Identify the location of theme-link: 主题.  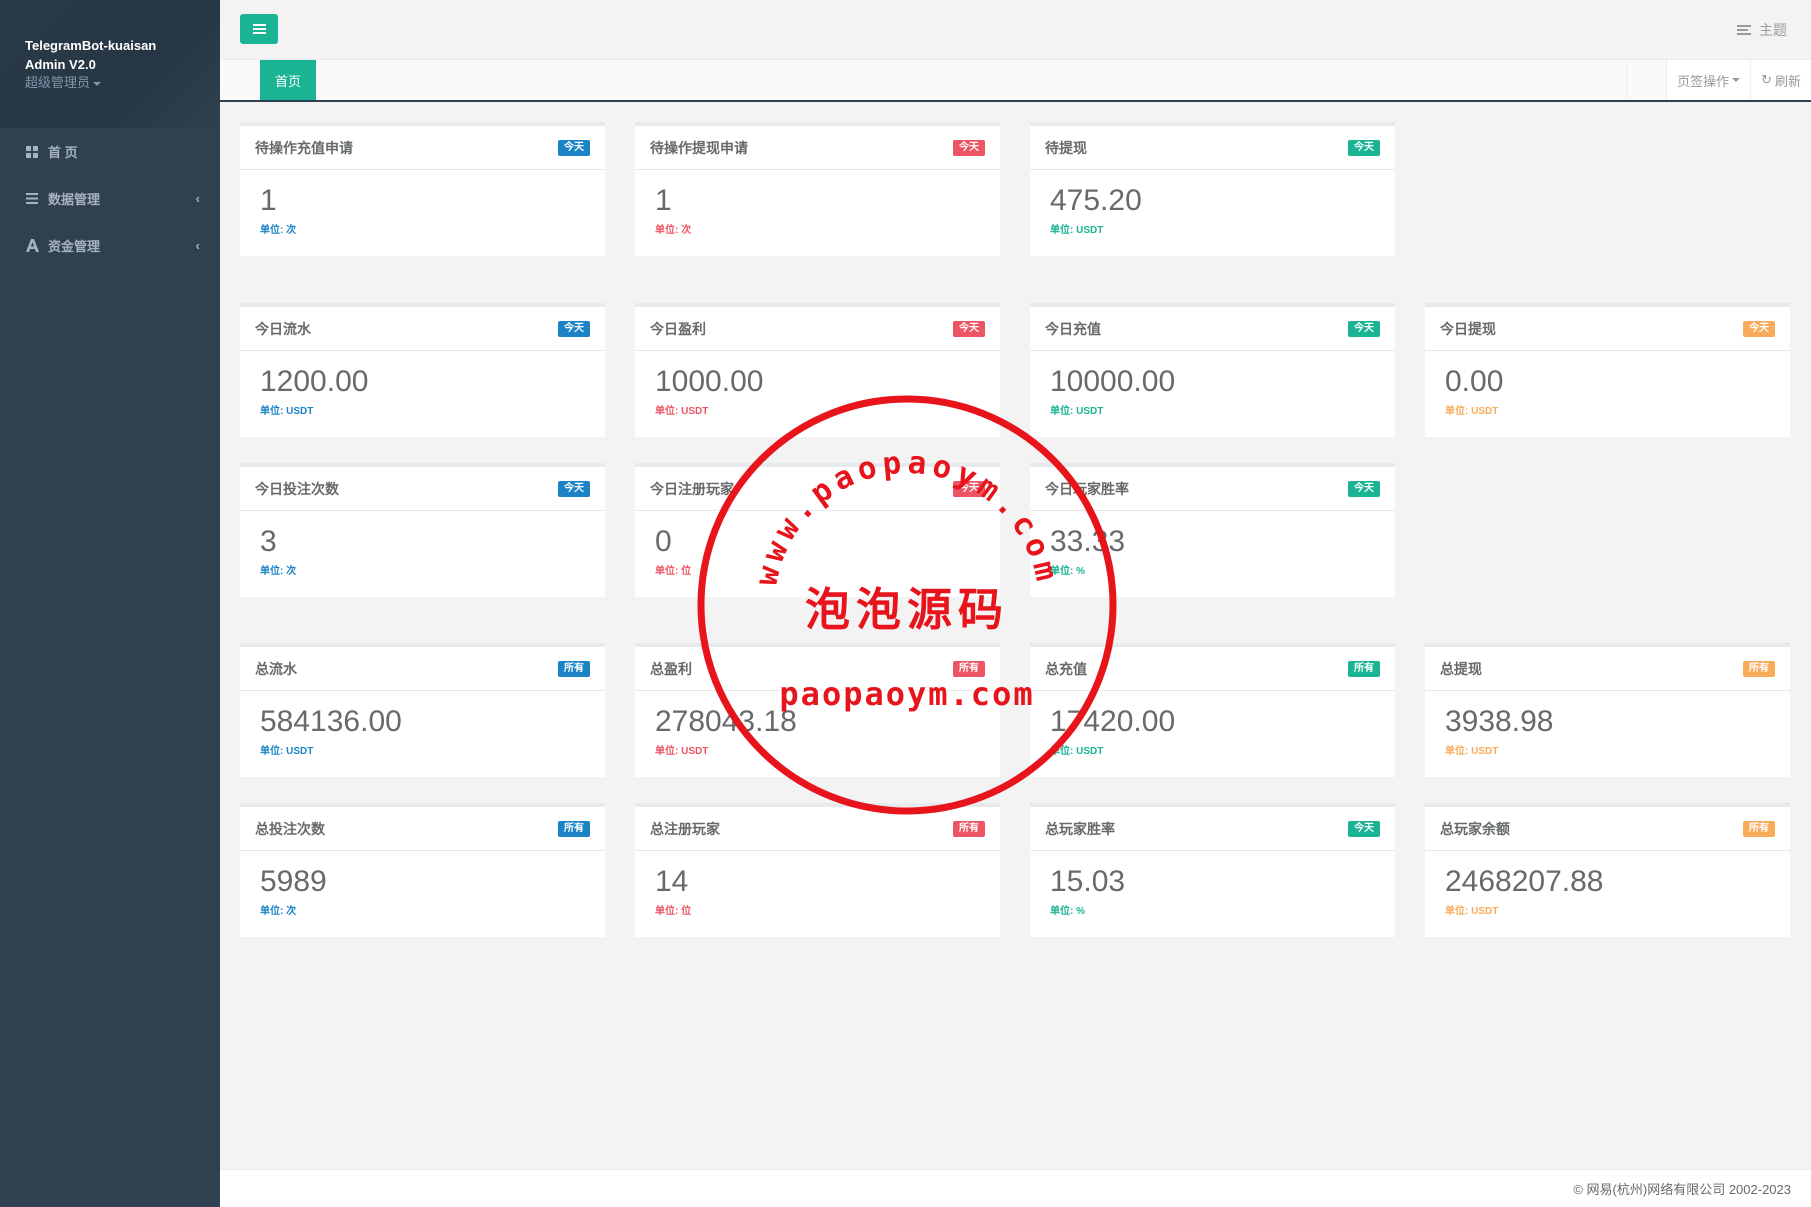
(1762, 30).